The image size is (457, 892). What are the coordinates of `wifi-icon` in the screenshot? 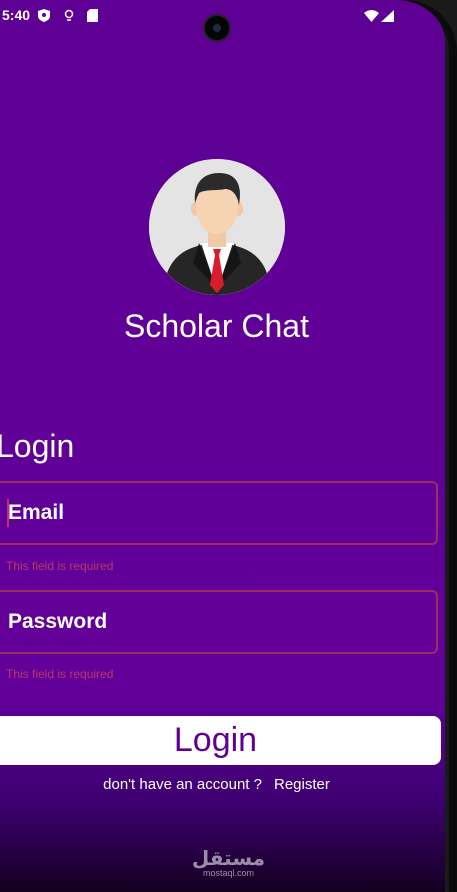 It's located at (371, 17).